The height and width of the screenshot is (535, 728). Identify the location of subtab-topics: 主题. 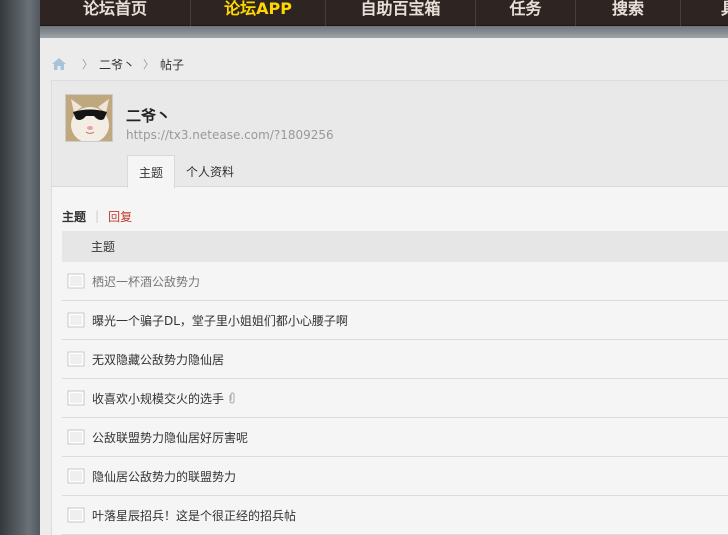
(74, 216).